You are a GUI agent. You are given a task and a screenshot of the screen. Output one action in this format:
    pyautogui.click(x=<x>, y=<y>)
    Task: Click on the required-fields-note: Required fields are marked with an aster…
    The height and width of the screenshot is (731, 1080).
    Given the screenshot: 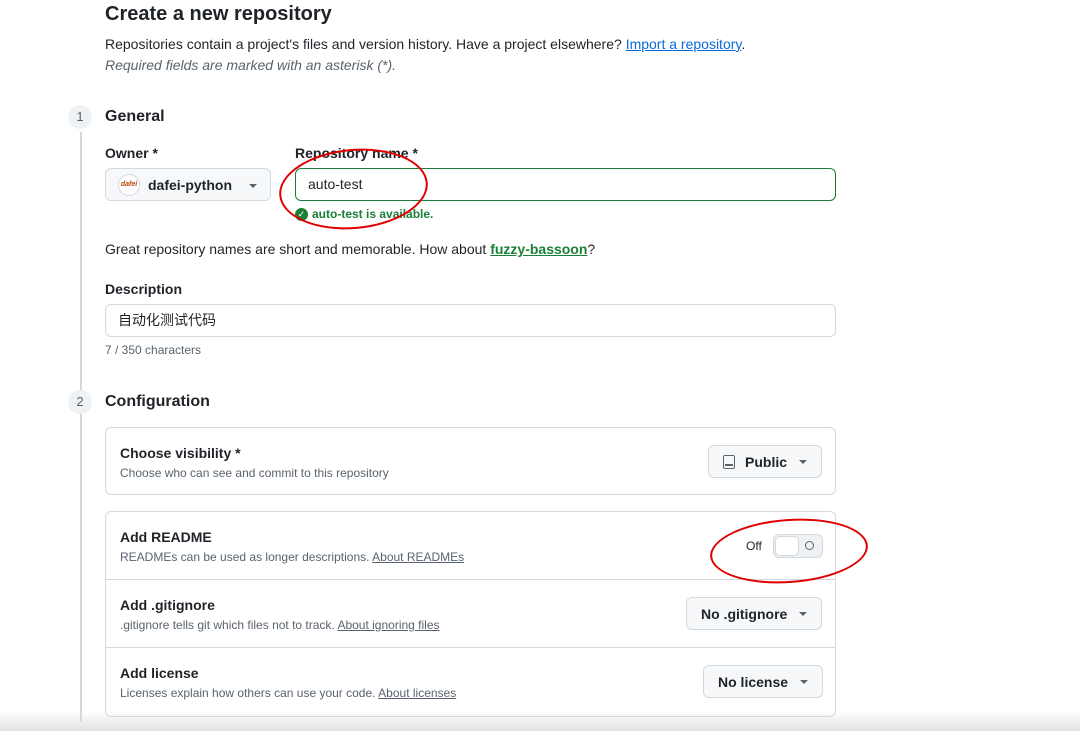 What is the action you would take?
    pyautogui.click(x=251, y=65)
    